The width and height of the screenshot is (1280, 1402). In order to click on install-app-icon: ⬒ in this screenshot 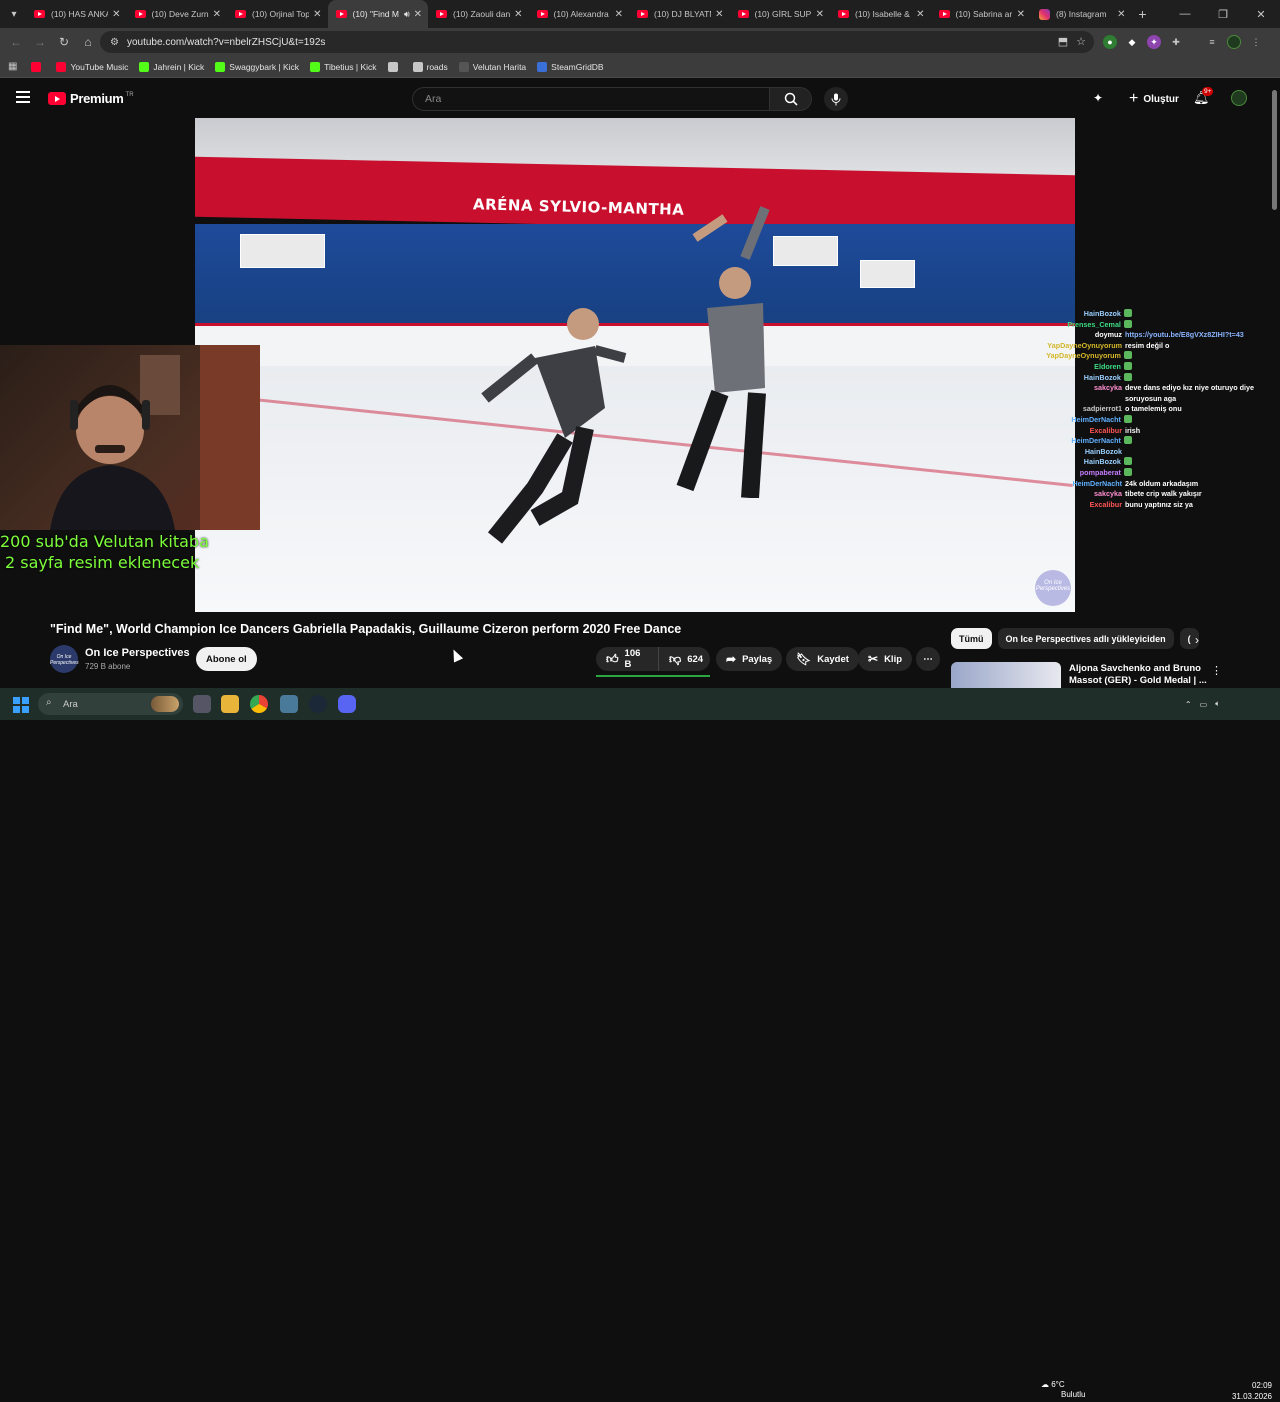, I will do `click(1063, 41)`.